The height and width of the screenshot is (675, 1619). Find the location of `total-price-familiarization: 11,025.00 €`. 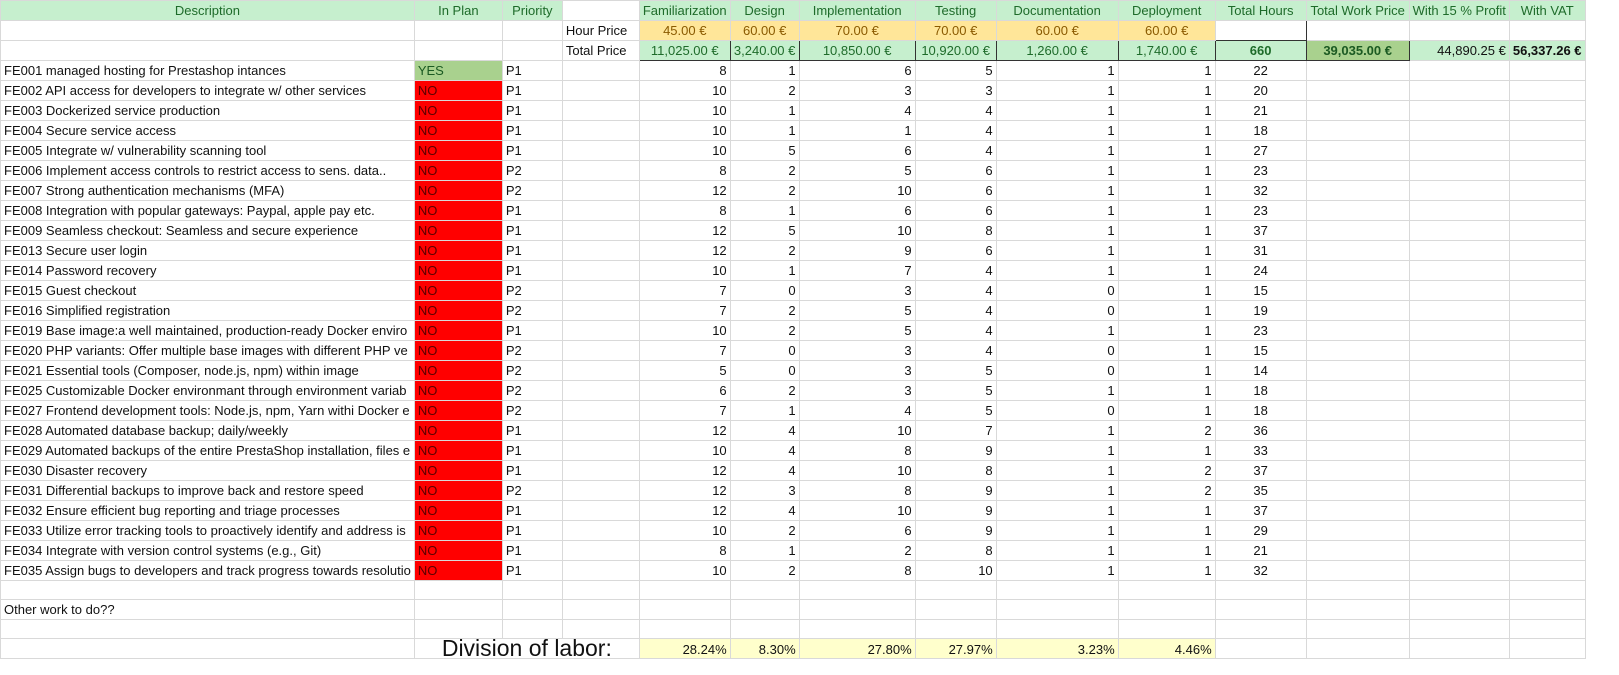

total-price-familiarization: 11,025.00 € is located at coordinates (684, 50).